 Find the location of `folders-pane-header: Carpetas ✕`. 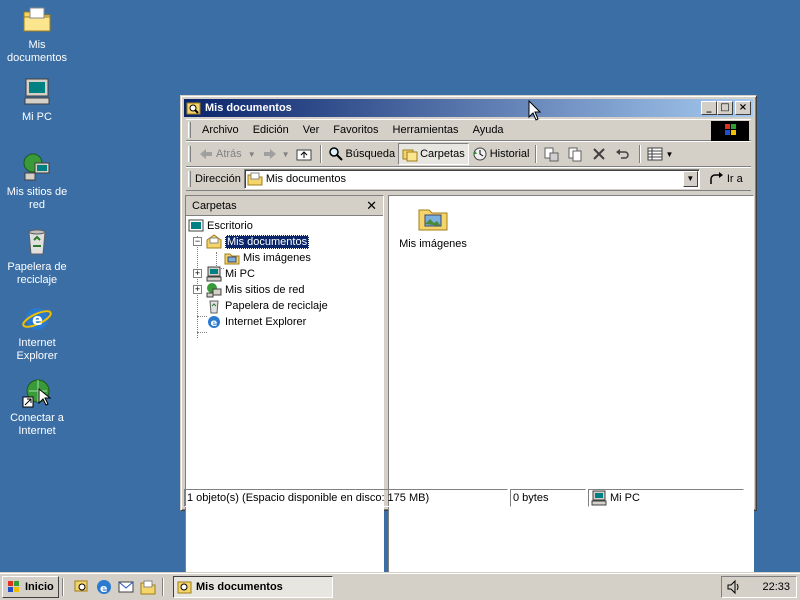

folders-pane-header: Carpetas ✕ is located at coordinates (284, 206).